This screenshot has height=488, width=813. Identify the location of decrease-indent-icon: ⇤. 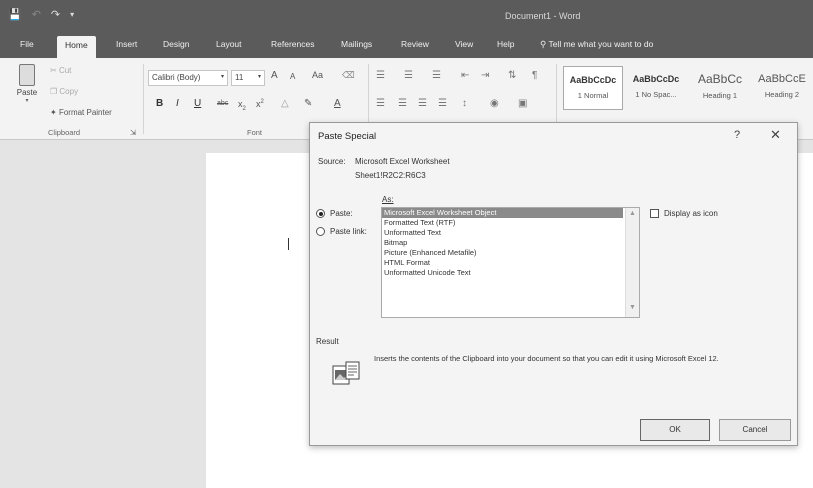
(465, 75).